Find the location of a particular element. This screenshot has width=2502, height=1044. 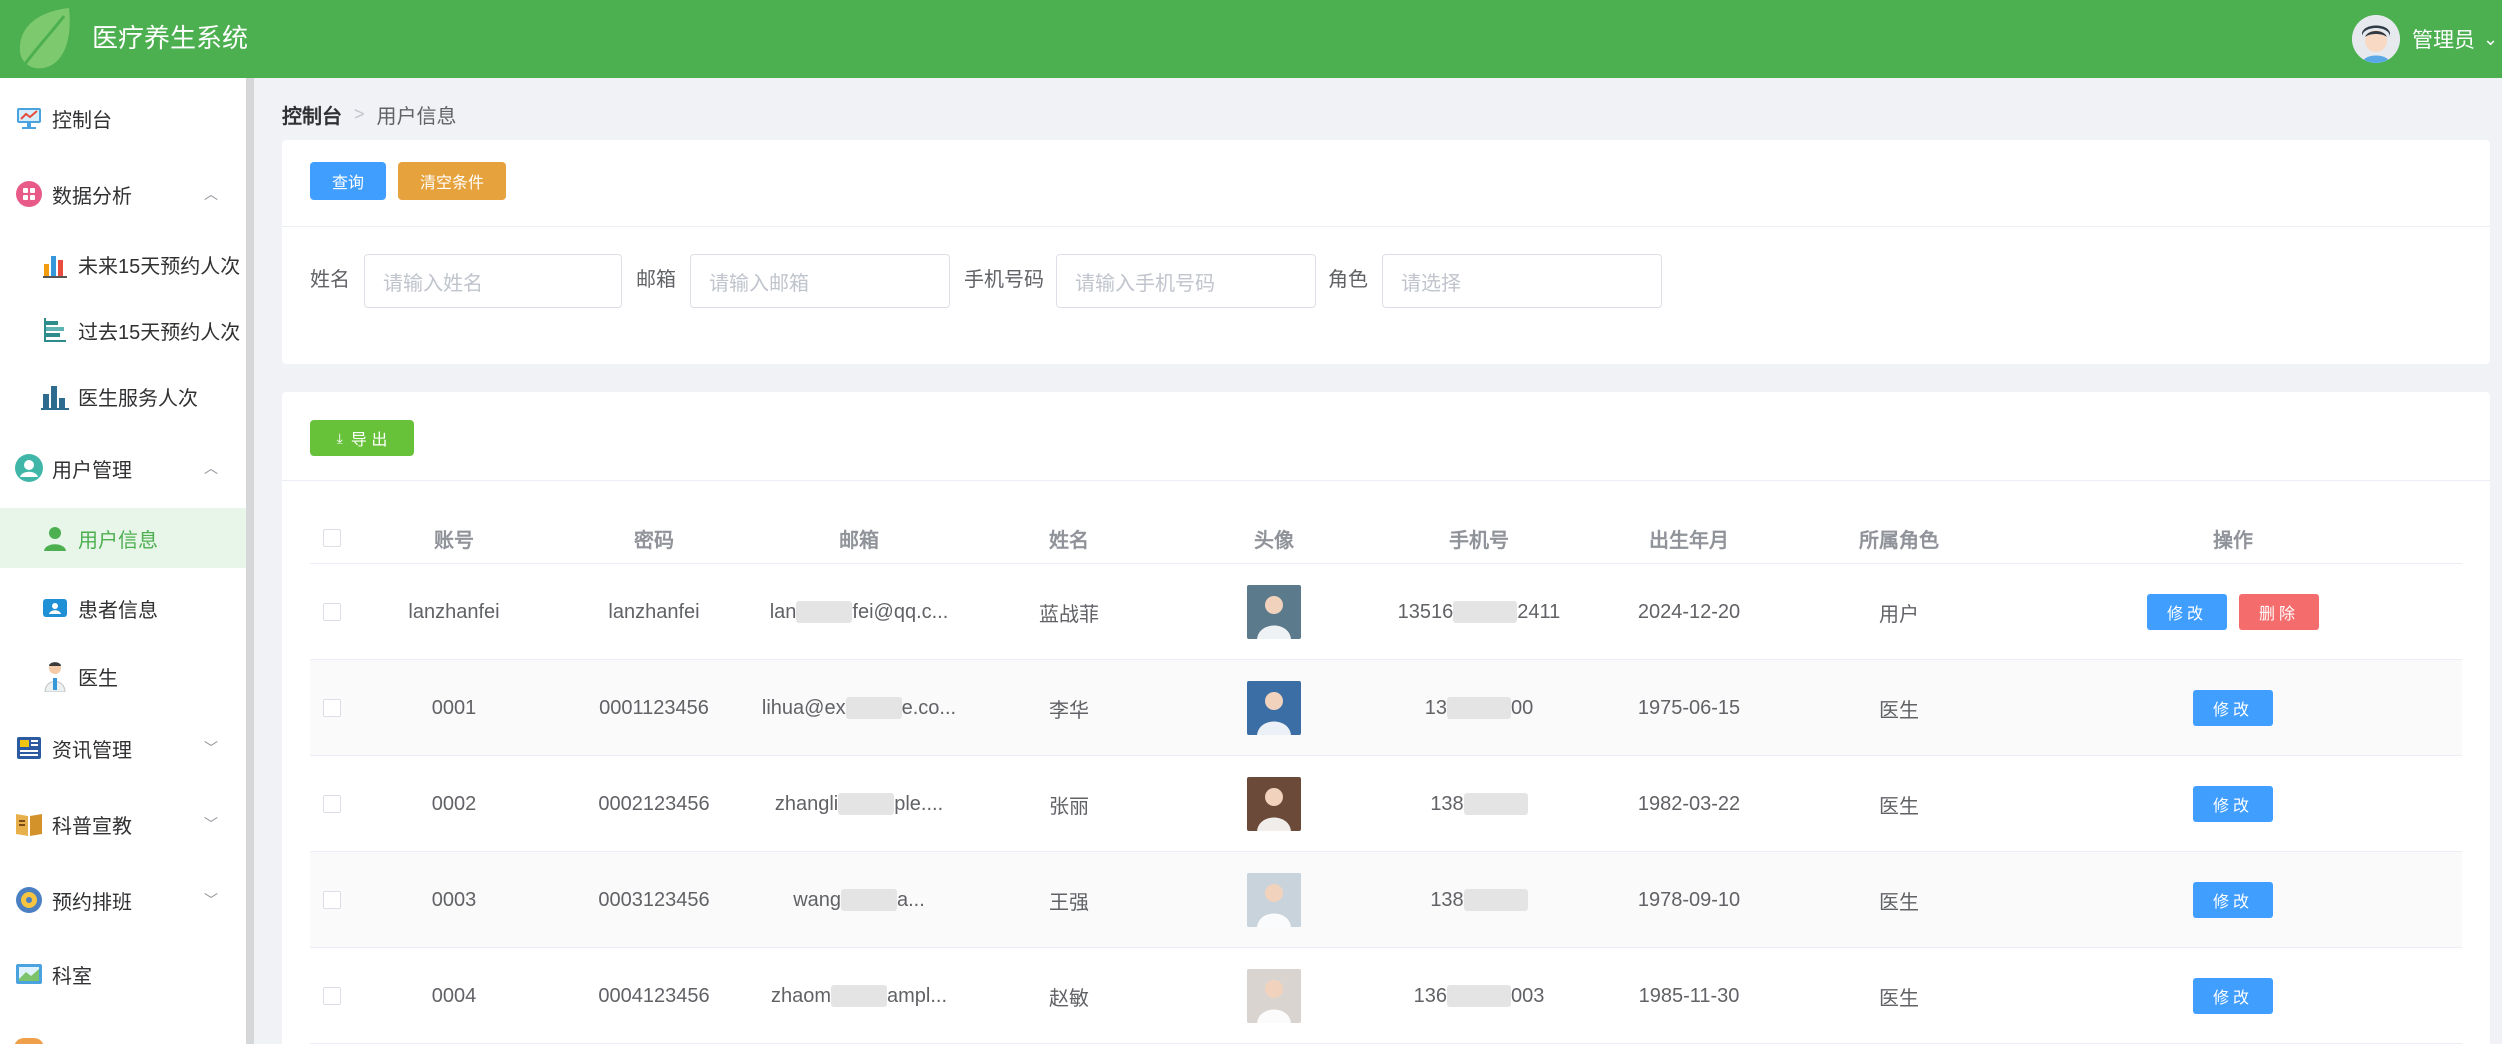

column-header: 姓名 is located at coordinates (1069, 538).